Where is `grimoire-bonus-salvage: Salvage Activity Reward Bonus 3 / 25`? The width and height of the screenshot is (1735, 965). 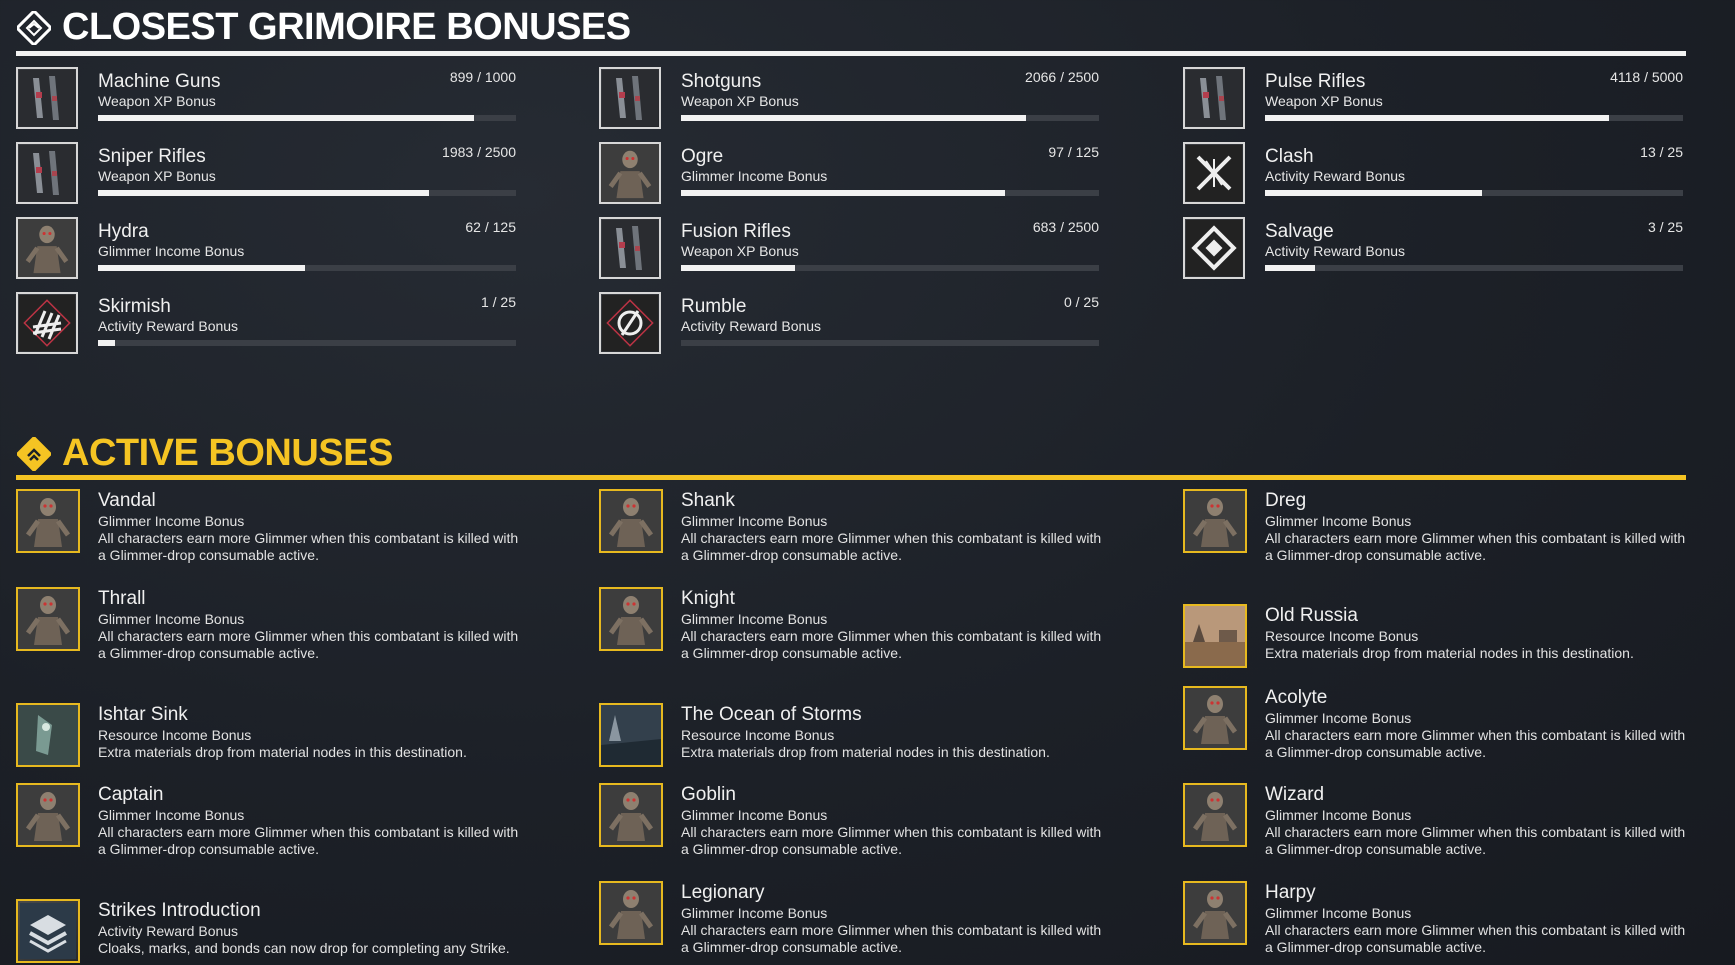
grimoire-bonus-salvage: Salvage Activity Reward Bonus 3 / 25 is located at coordinates (1433, 250).